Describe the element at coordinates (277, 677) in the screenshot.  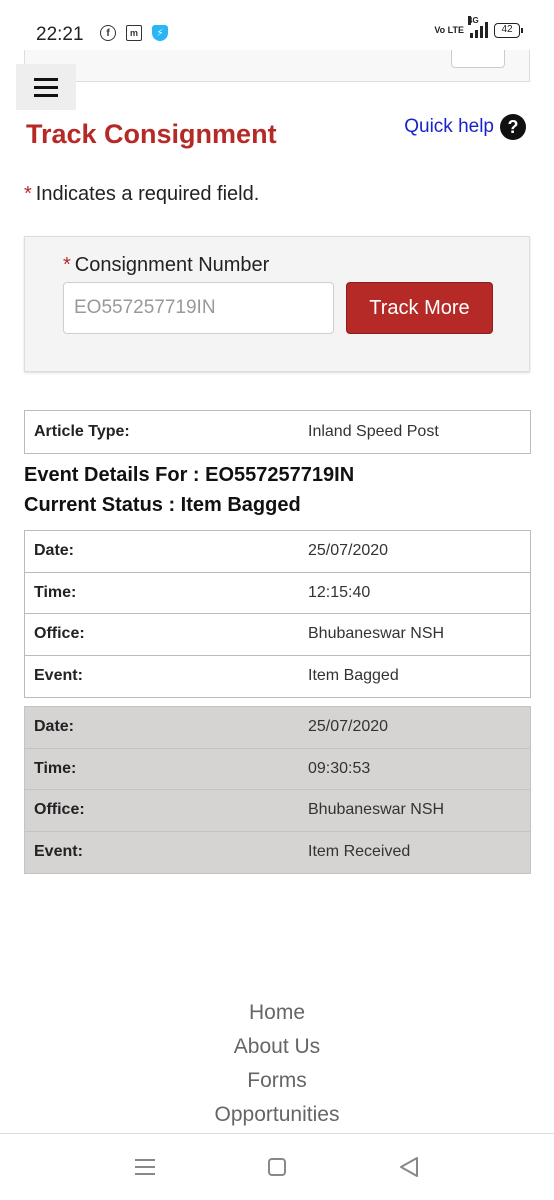
I see `table-row: Event: Item Bagged` at that location.